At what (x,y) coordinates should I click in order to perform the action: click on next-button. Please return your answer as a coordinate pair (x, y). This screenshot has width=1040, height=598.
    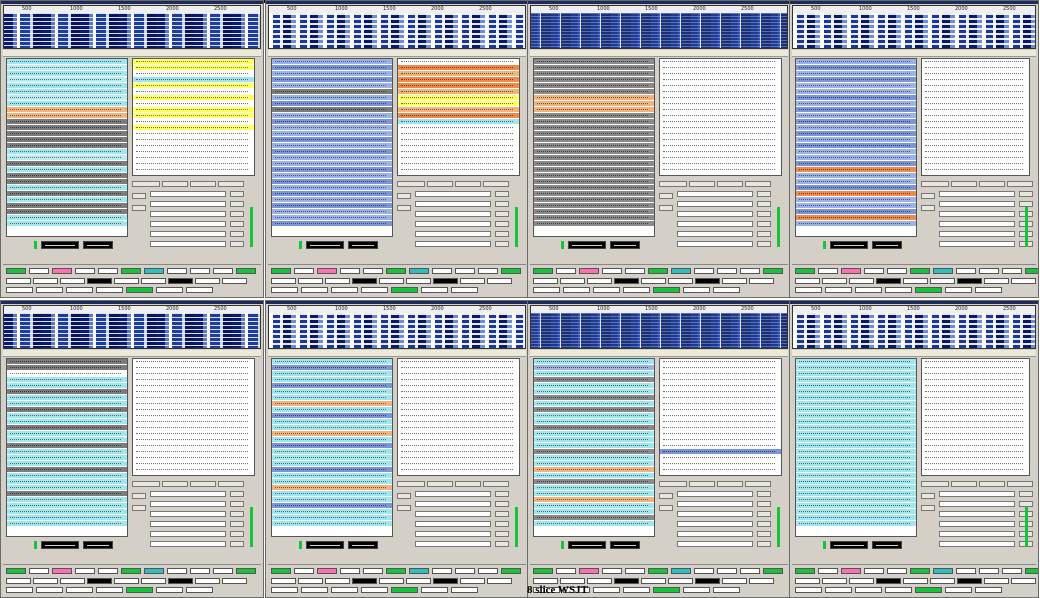
    Looking at the image, I should click on (139, 208).